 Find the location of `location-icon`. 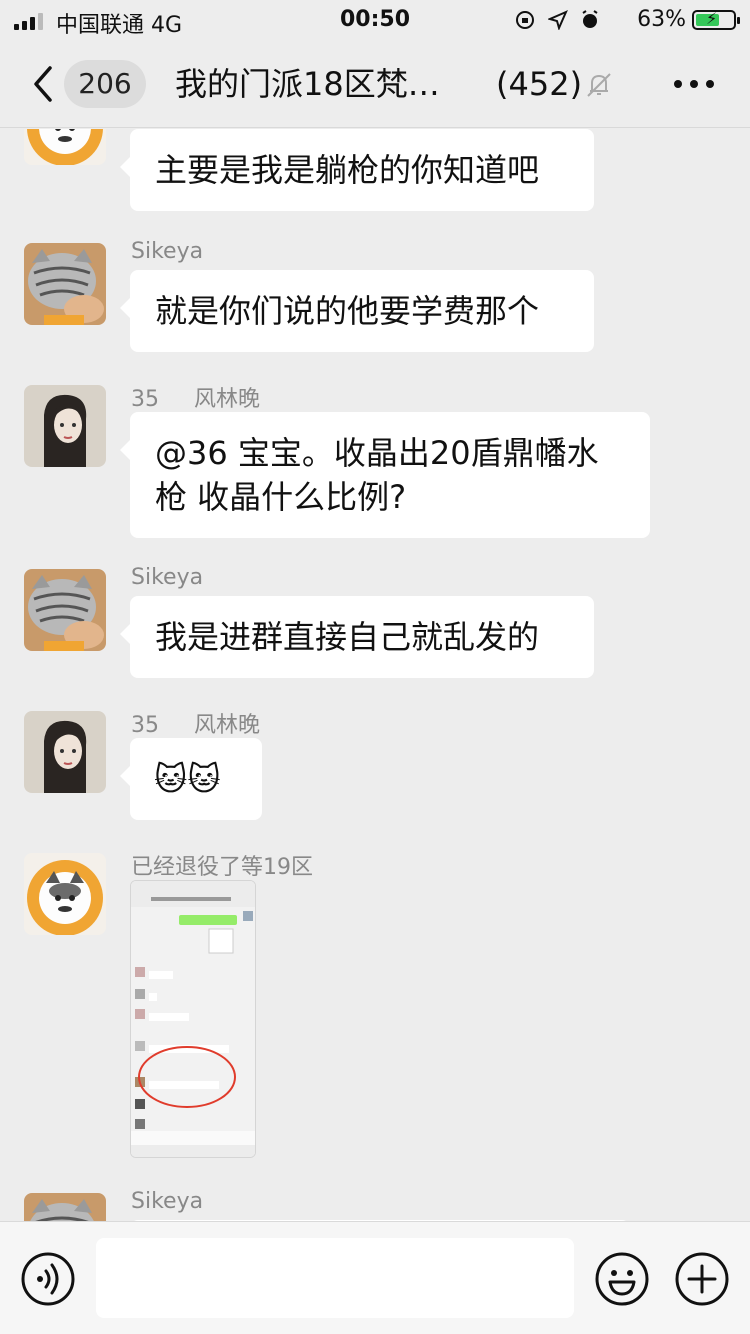

location-icon is located at coordinates (557, 20).